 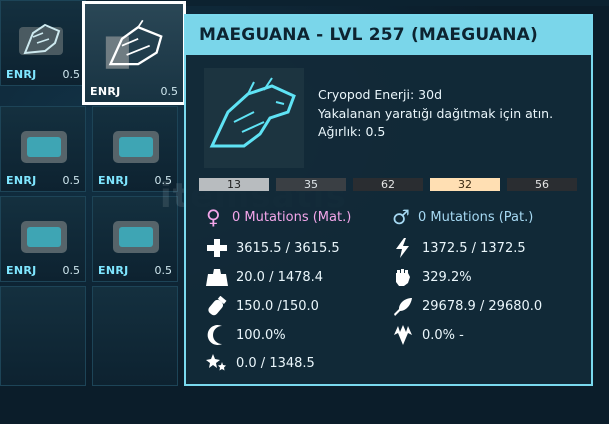 I want to click on stat-value: 0.0 / 1348.5, so click(x=275, y=363).